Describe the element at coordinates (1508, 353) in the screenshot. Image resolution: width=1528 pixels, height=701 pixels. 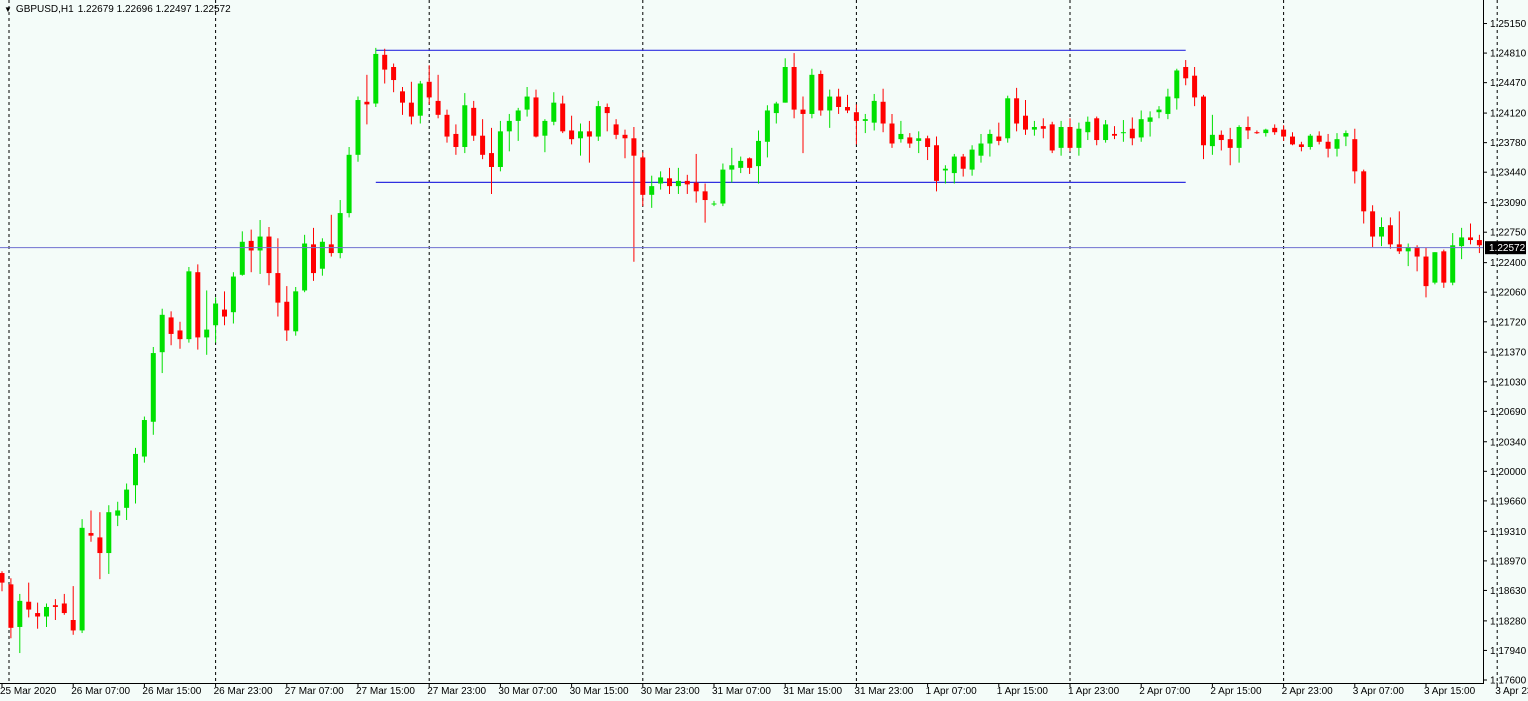
I see `price-tick-label: 1.21370` at that location.